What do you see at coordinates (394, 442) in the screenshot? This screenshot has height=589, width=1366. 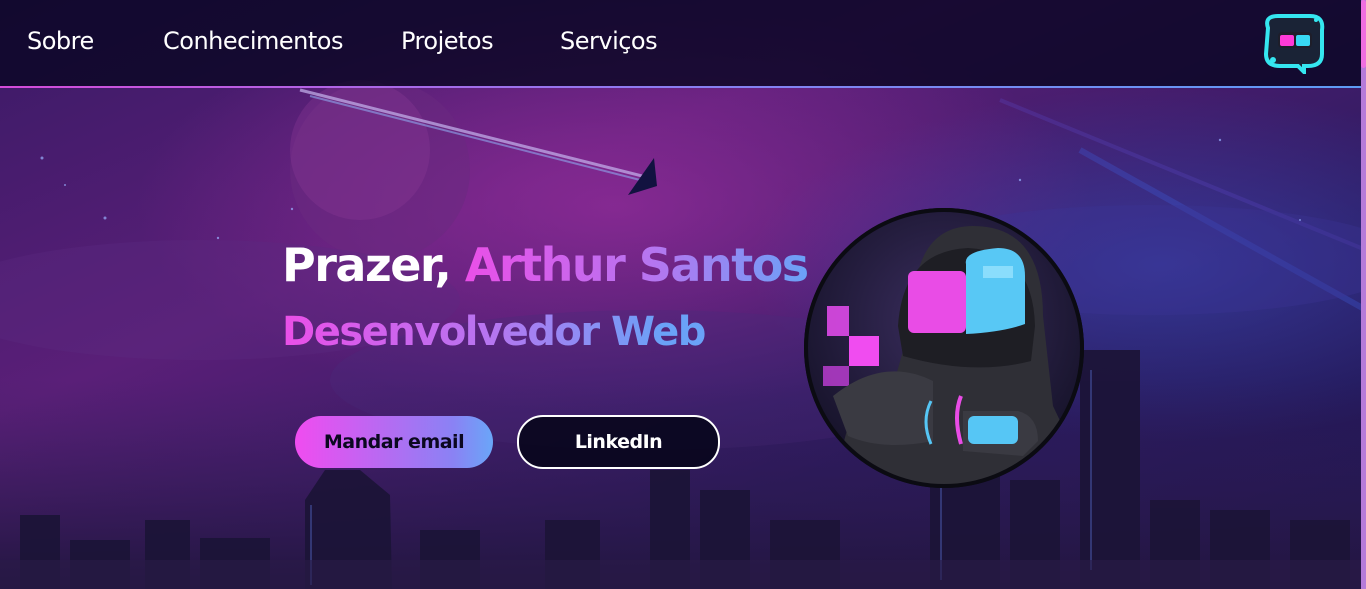 I see `send-email-button: Mandar email` at bounding box center [394, 442].